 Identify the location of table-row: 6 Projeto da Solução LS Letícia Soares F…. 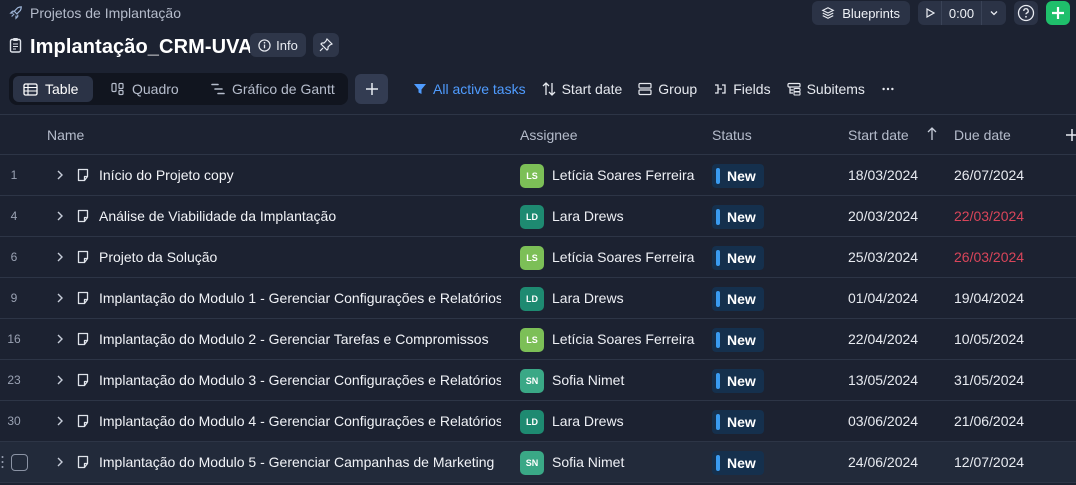
(538, 257).